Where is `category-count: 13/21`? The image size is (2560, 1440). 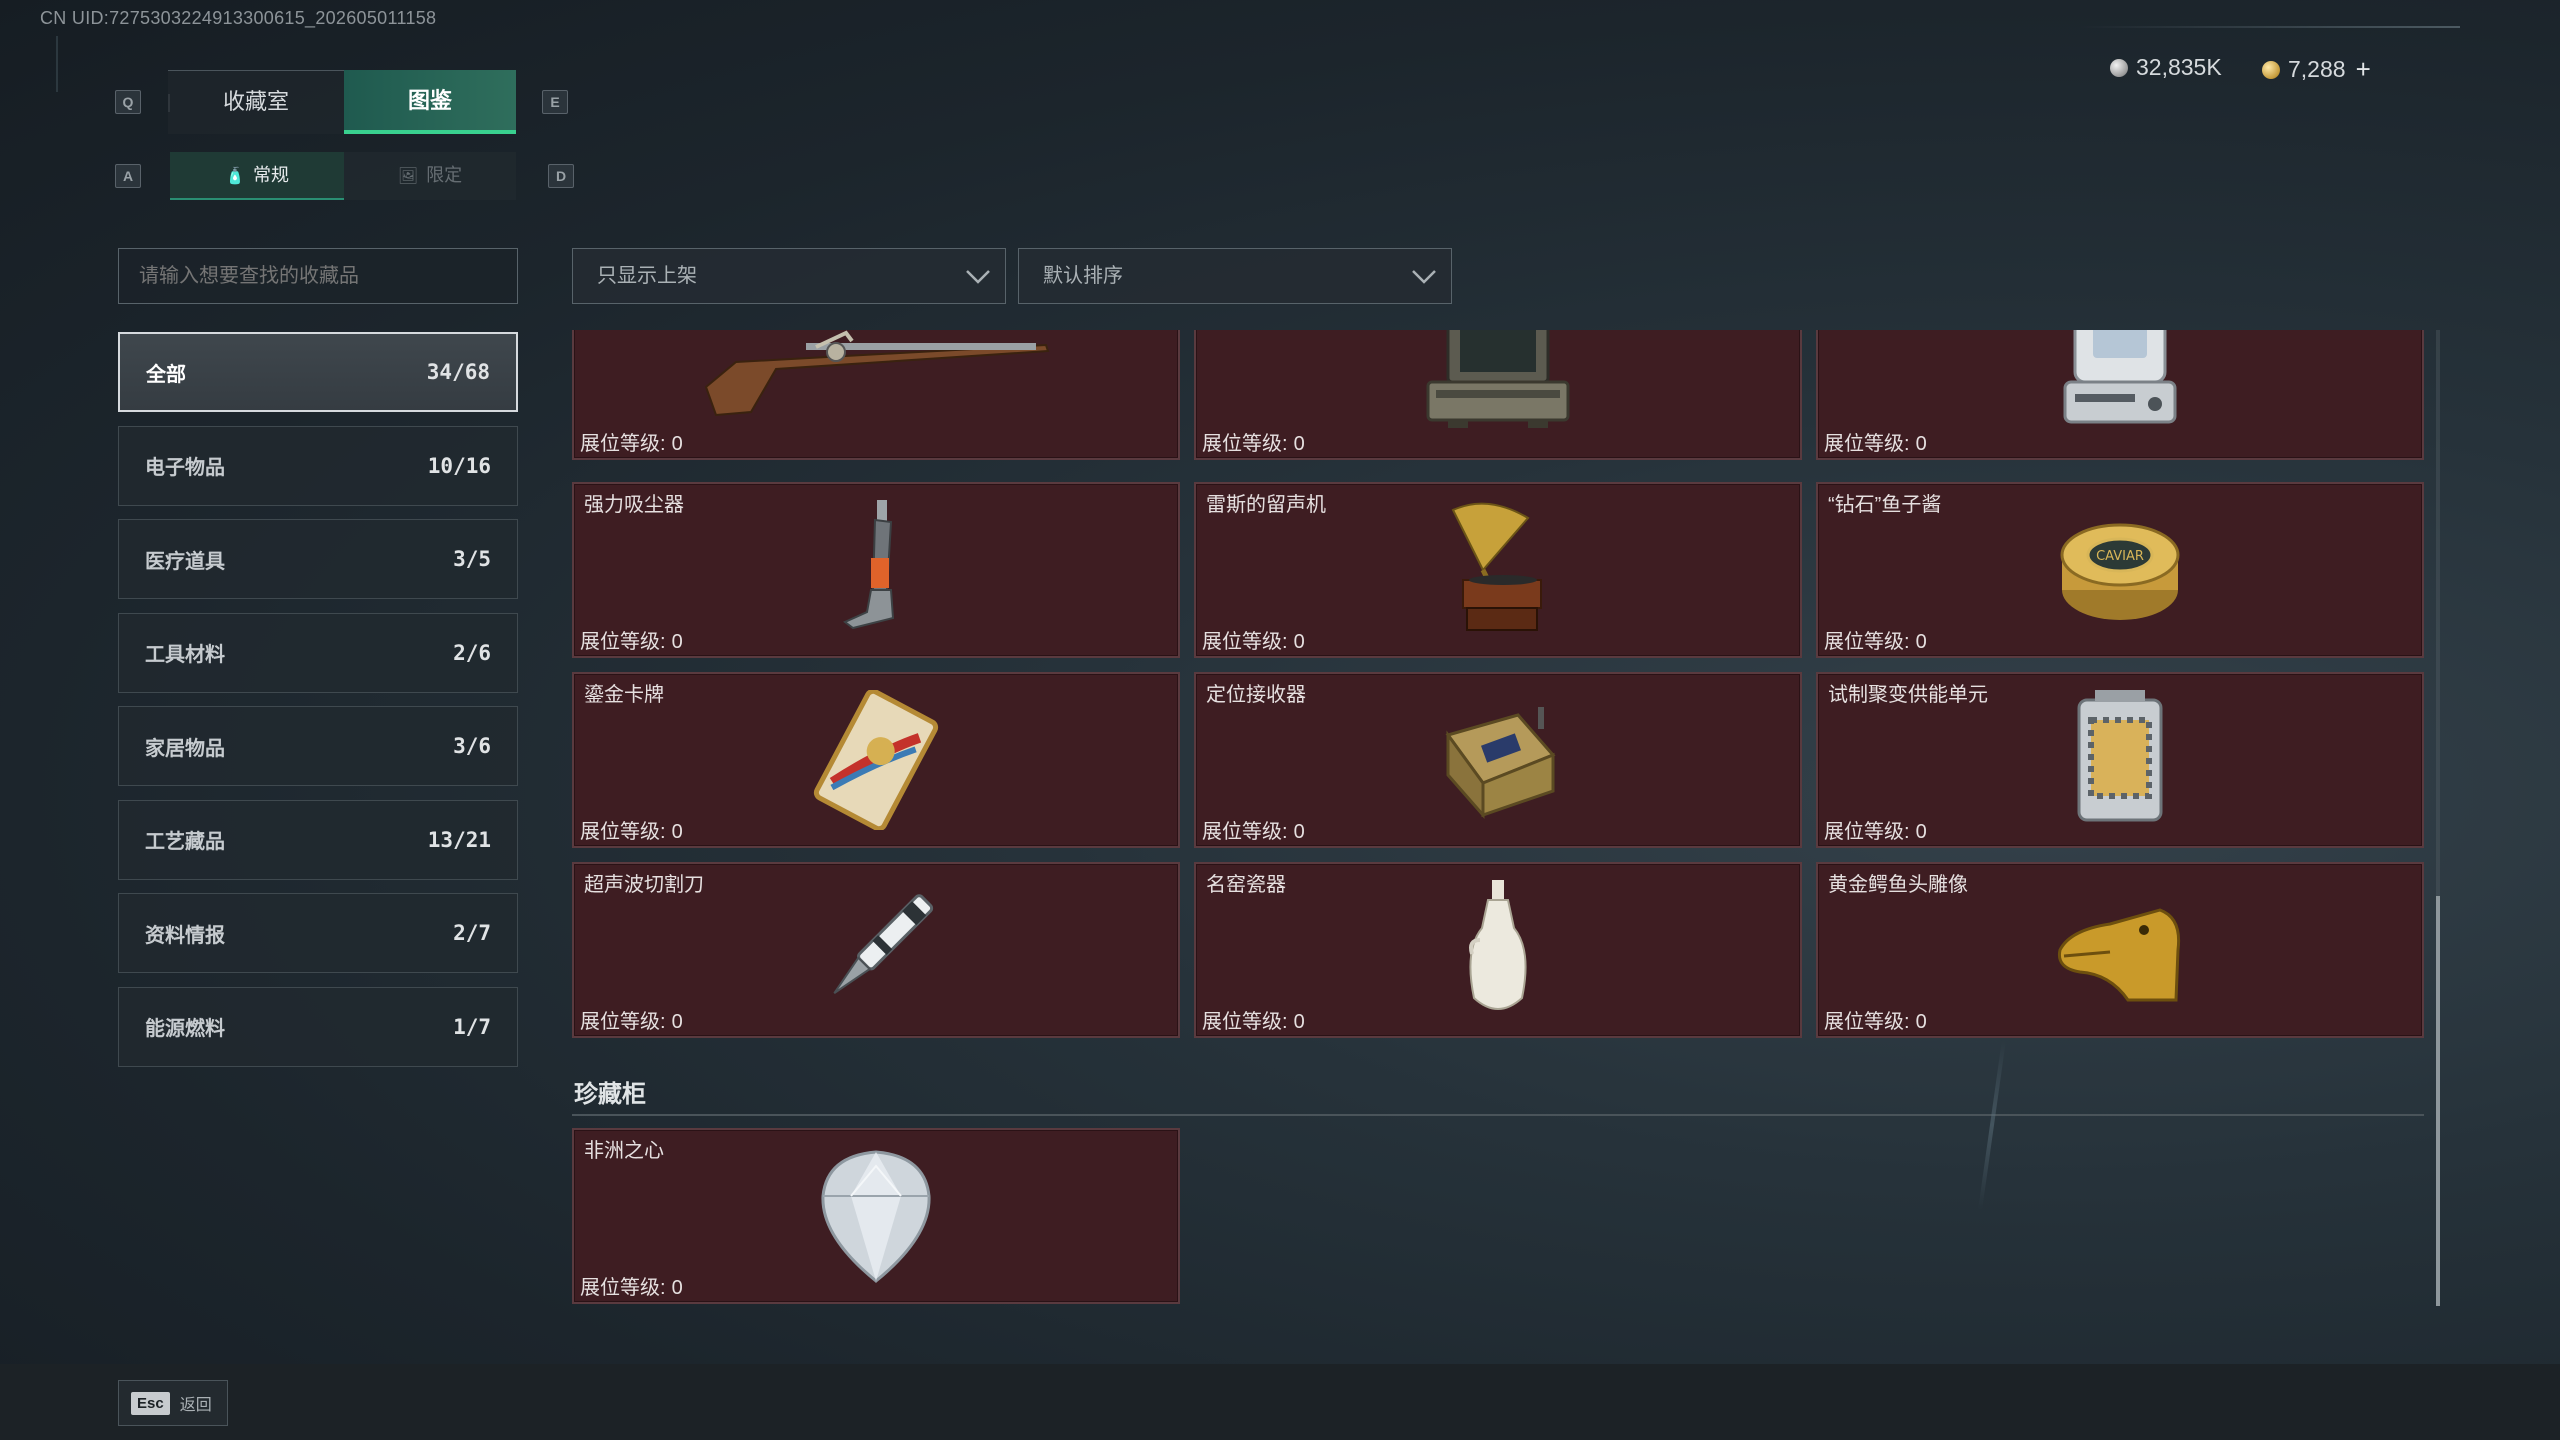
category-count: 13/21 is located at coordinates (459, 839).